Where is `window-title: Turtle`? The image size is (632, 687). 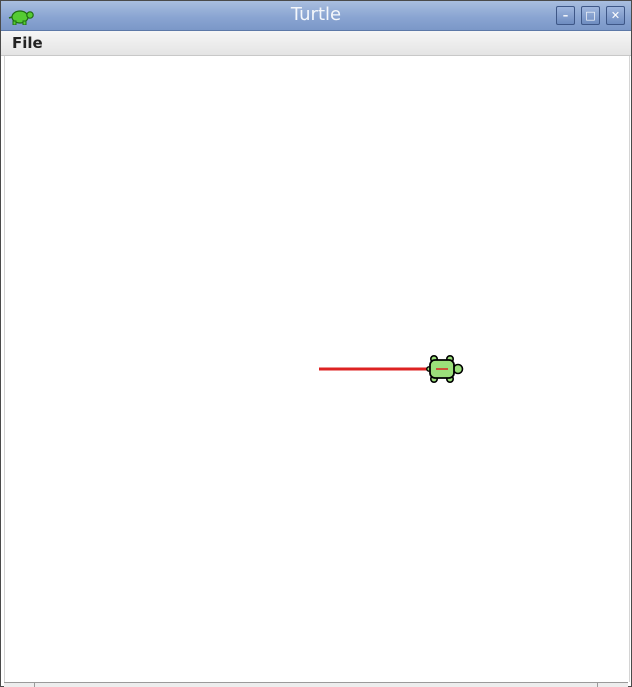 window-title: Turtle is located at coordinates (316, 14).